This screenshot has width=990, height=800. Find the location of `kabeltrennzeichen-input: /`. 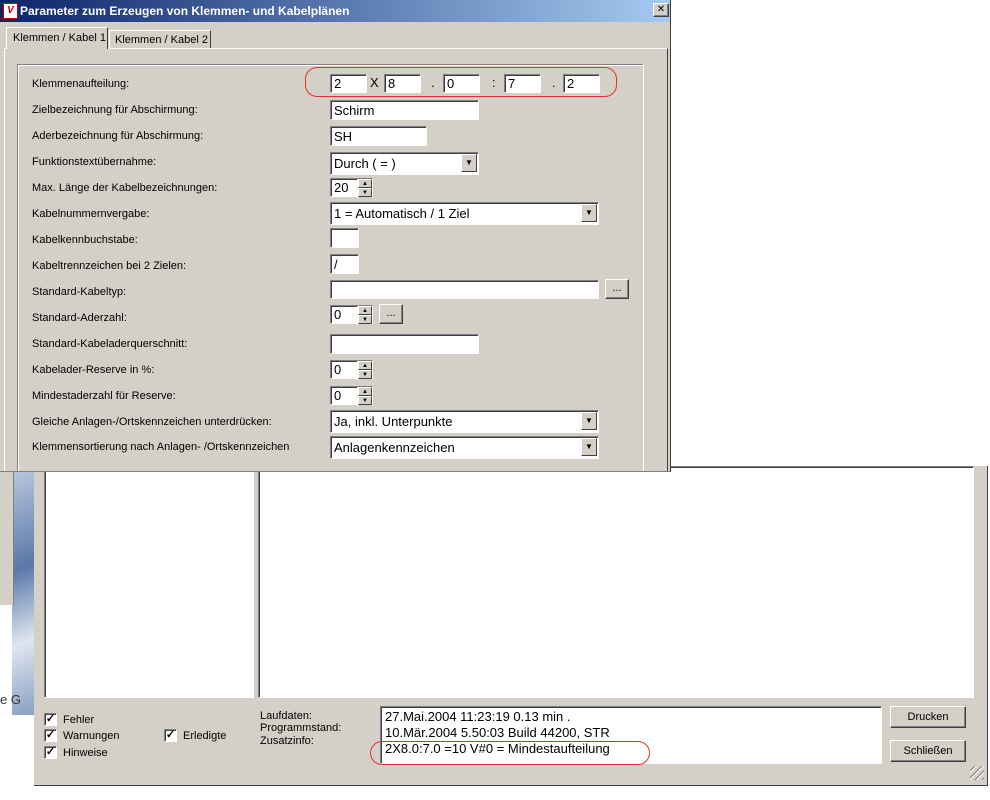

kabeltrennzeichen-input: / is located at coordinates (344, 264).